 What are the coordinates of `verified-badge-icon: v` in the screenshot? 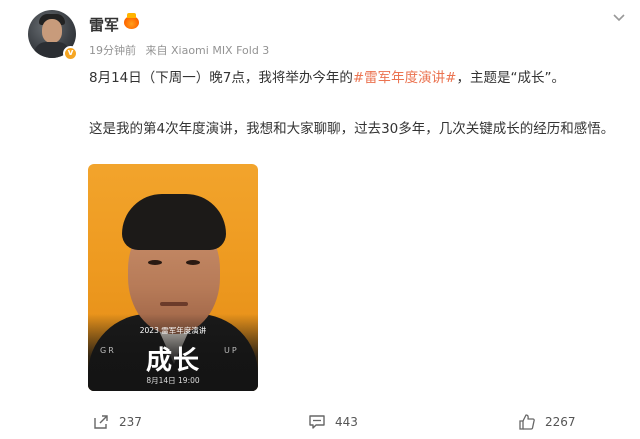 It's located at (70, 53).